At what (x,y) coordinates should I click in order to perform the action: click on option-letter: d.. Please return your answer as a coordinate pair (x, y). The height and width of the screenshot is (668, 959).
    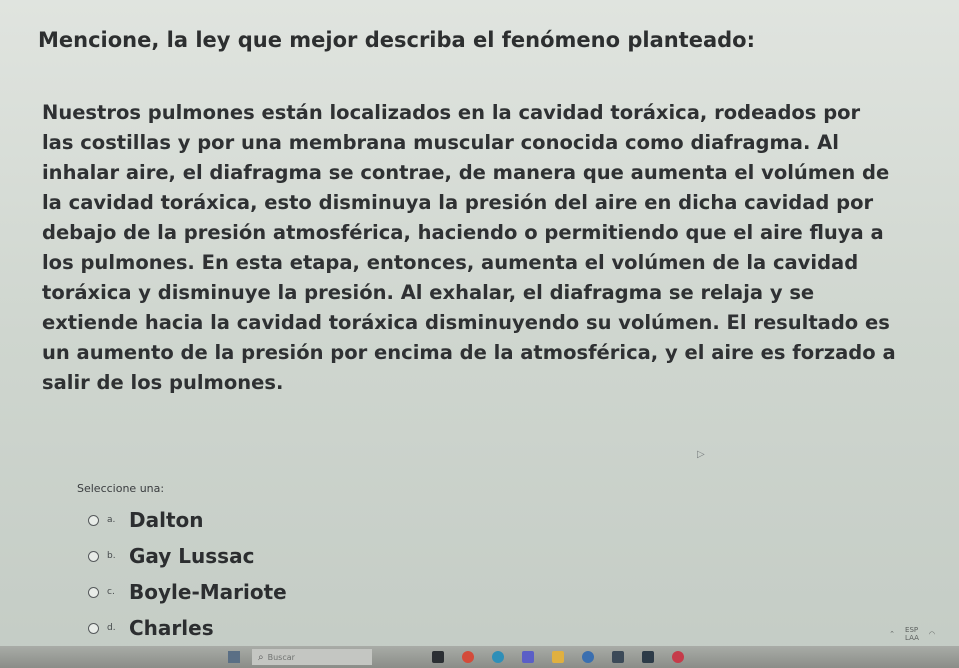
    Looking at the image, I should click on (111, 628).